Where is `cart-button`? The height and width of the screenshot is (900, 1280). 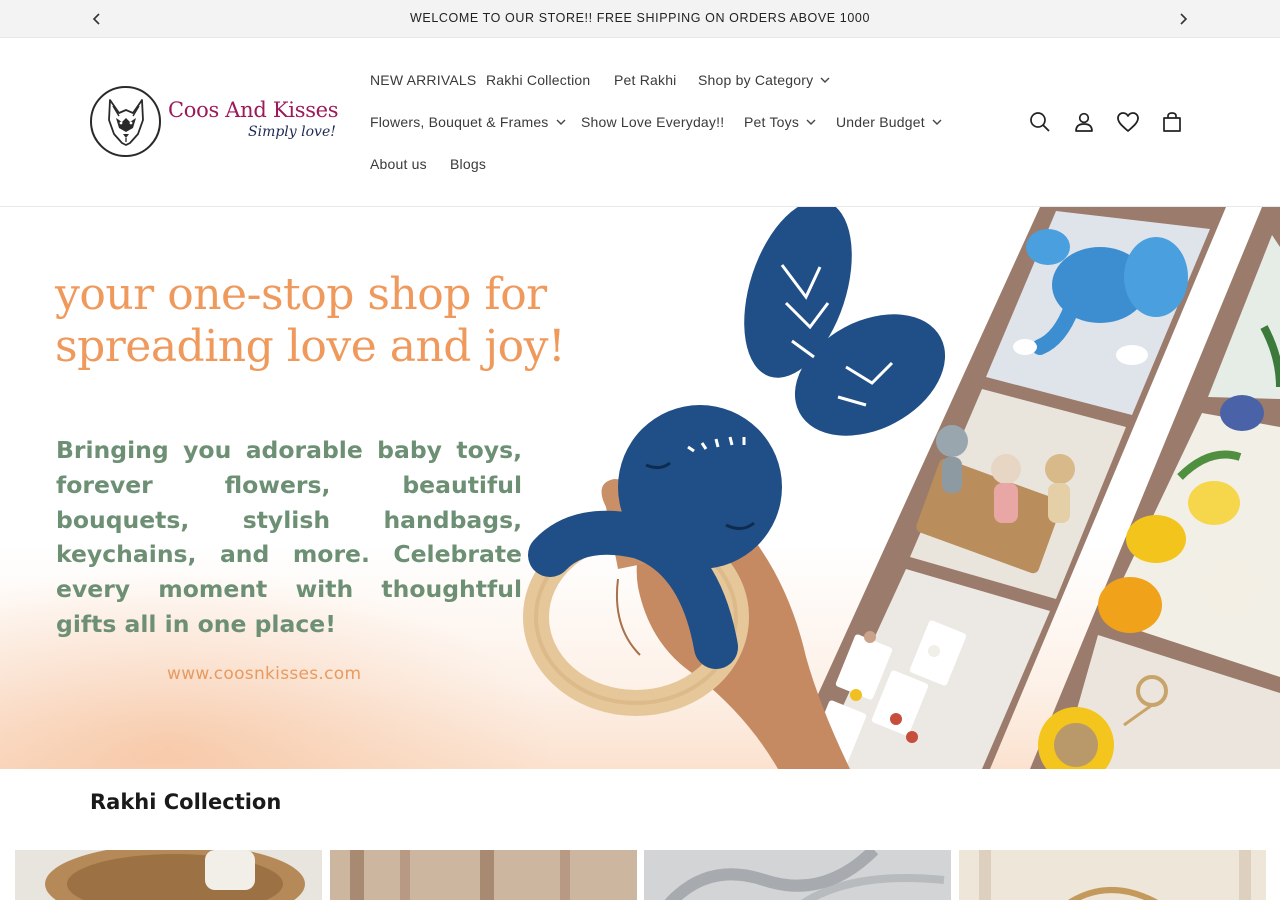 cart-button is located at coordinates (1172, 122).